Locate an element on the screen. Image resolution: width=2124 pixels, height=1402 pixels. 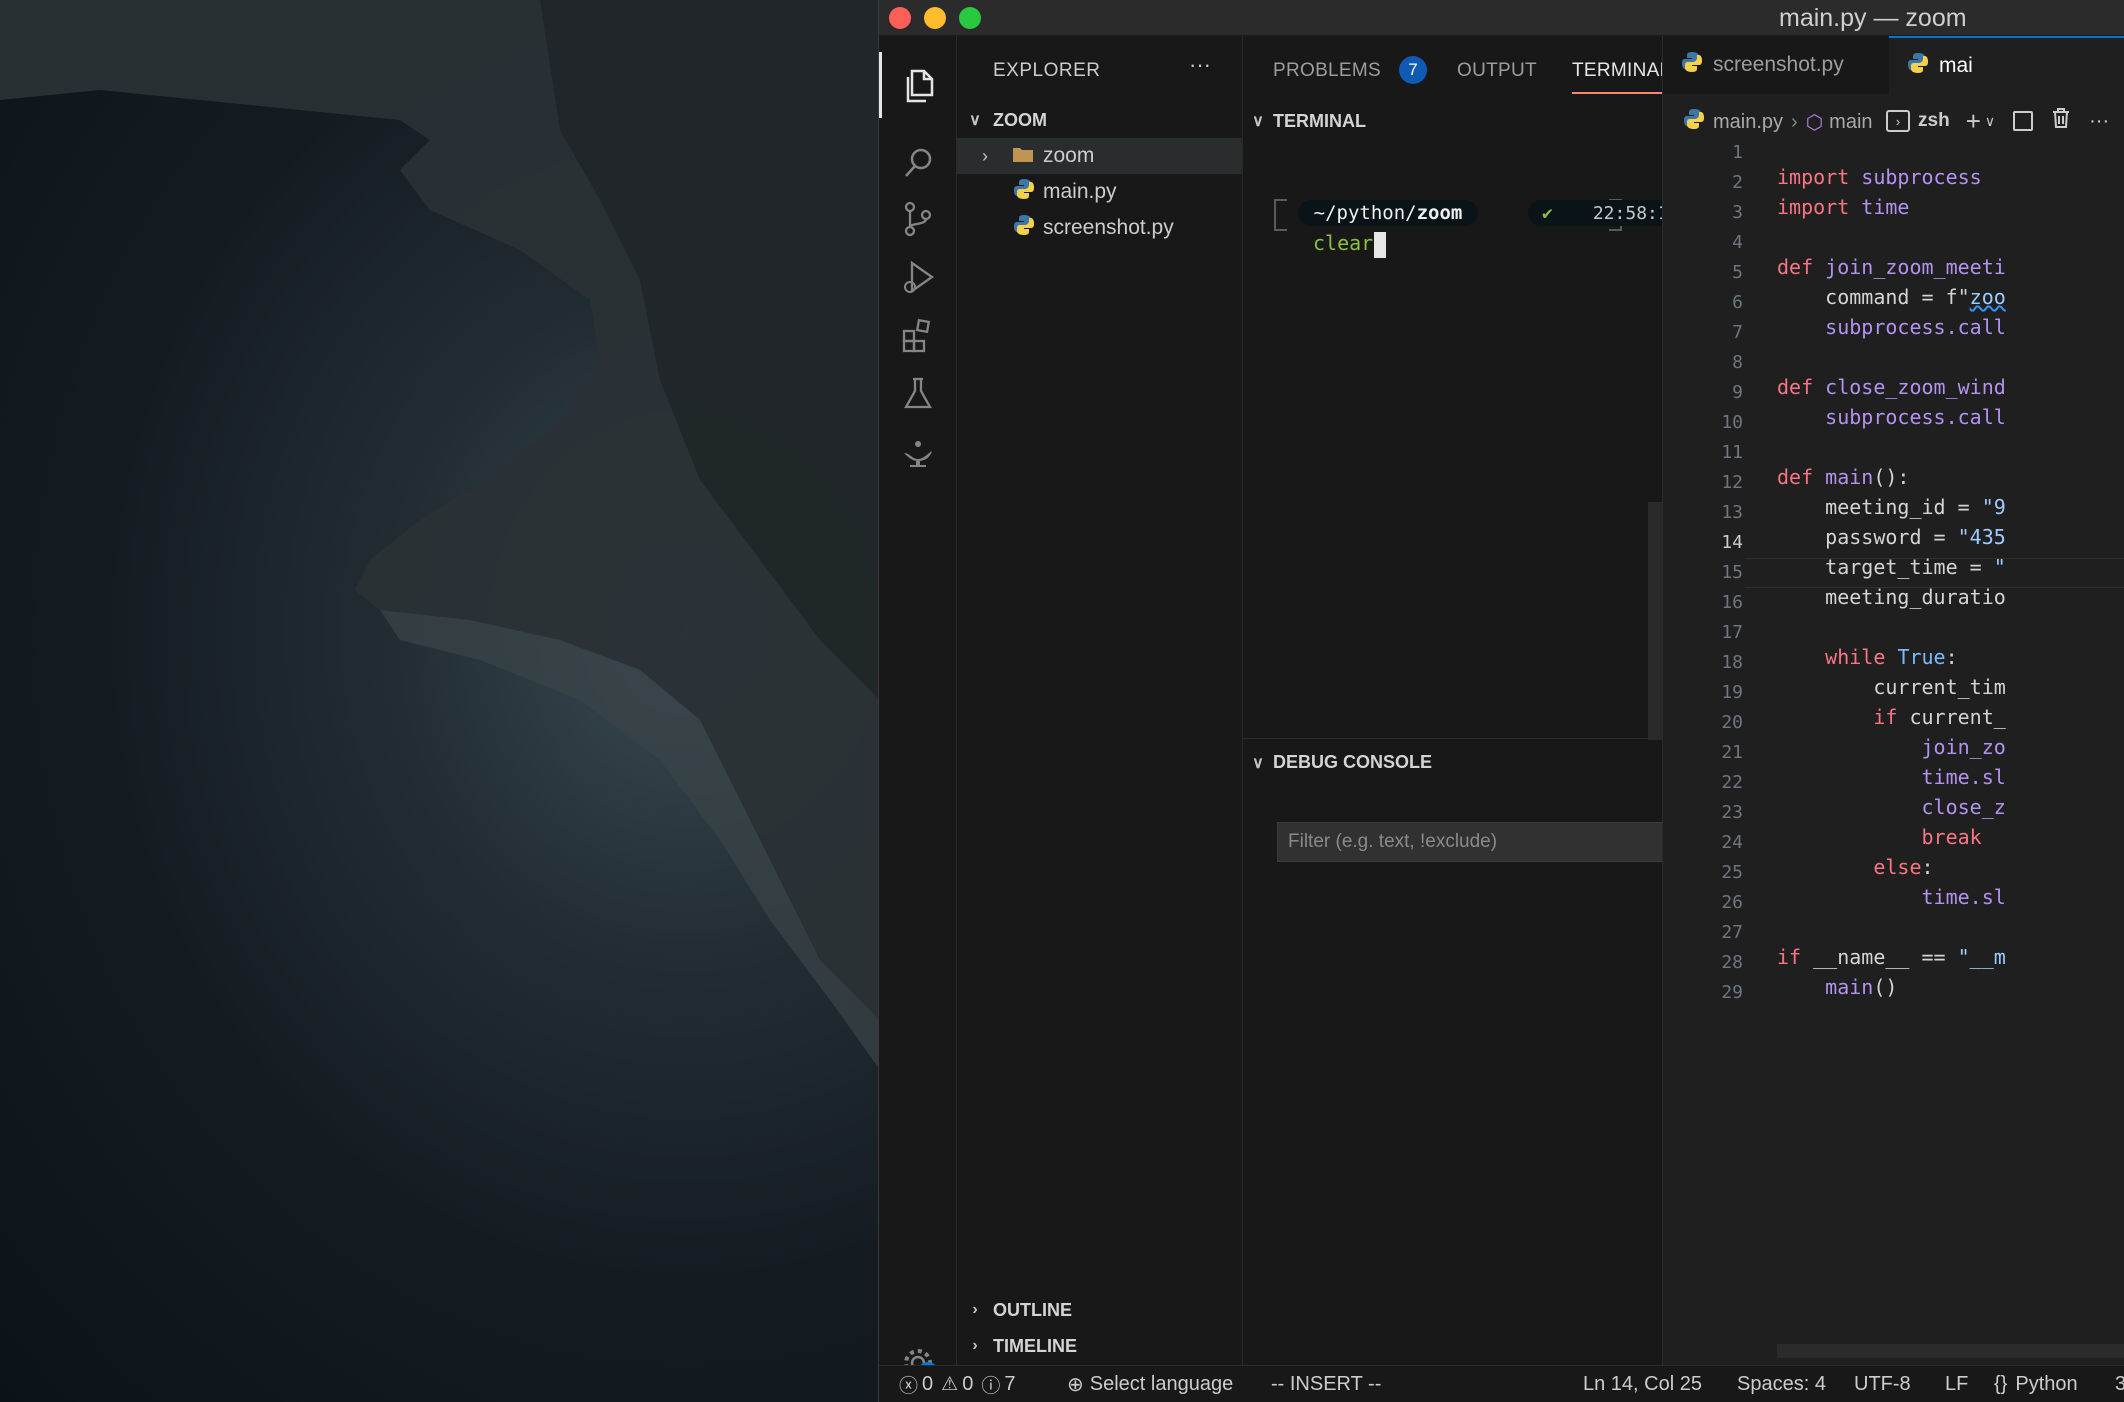
tree-item-label: main.py is located at coordinates (1080, 191).